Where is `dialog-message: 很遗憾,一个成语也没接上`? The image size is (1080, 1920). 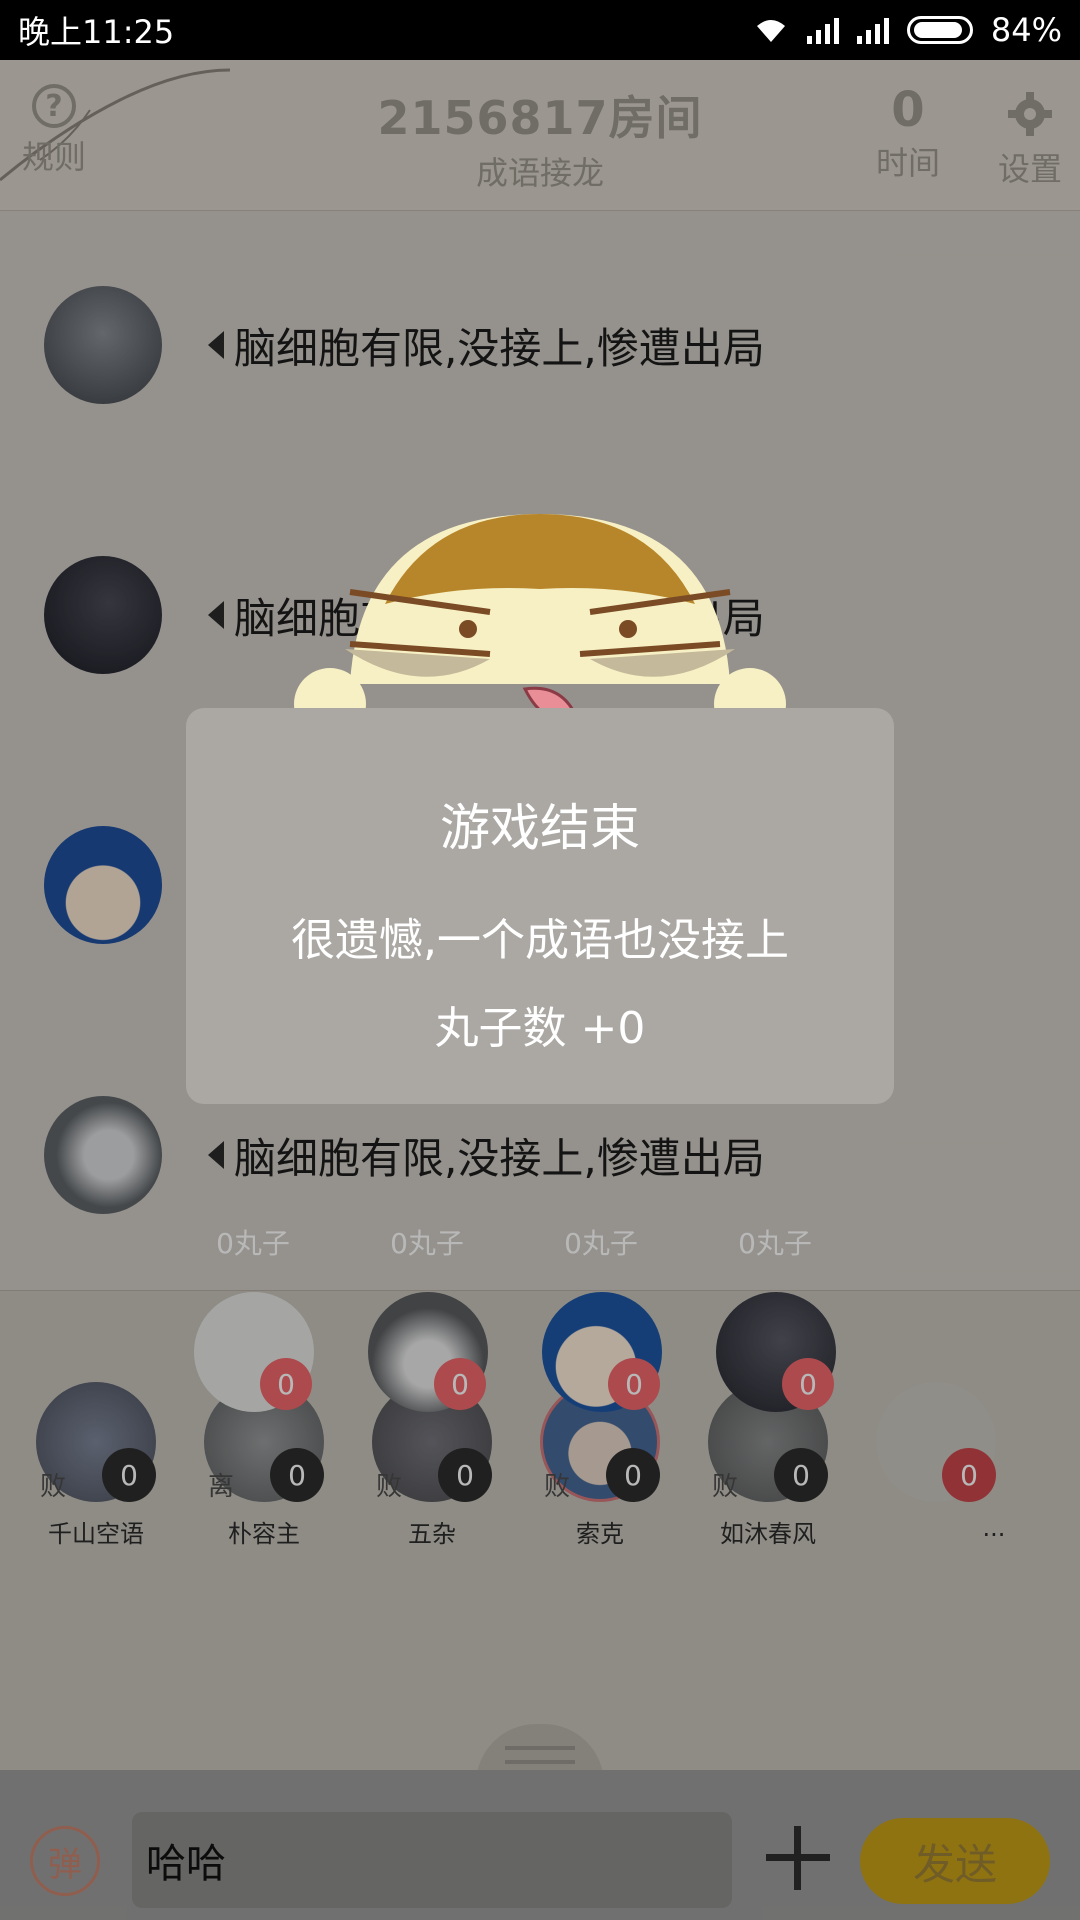 dialog-message: 很遗憾,一个成语也没接上 is located at coordinates (540, 940).